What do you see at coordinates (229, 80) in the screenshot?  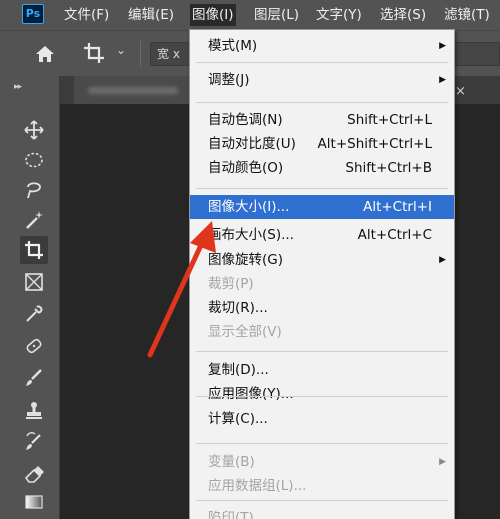 I see `menu-item-label: 调整(J)` at bounding box center [229, 80].